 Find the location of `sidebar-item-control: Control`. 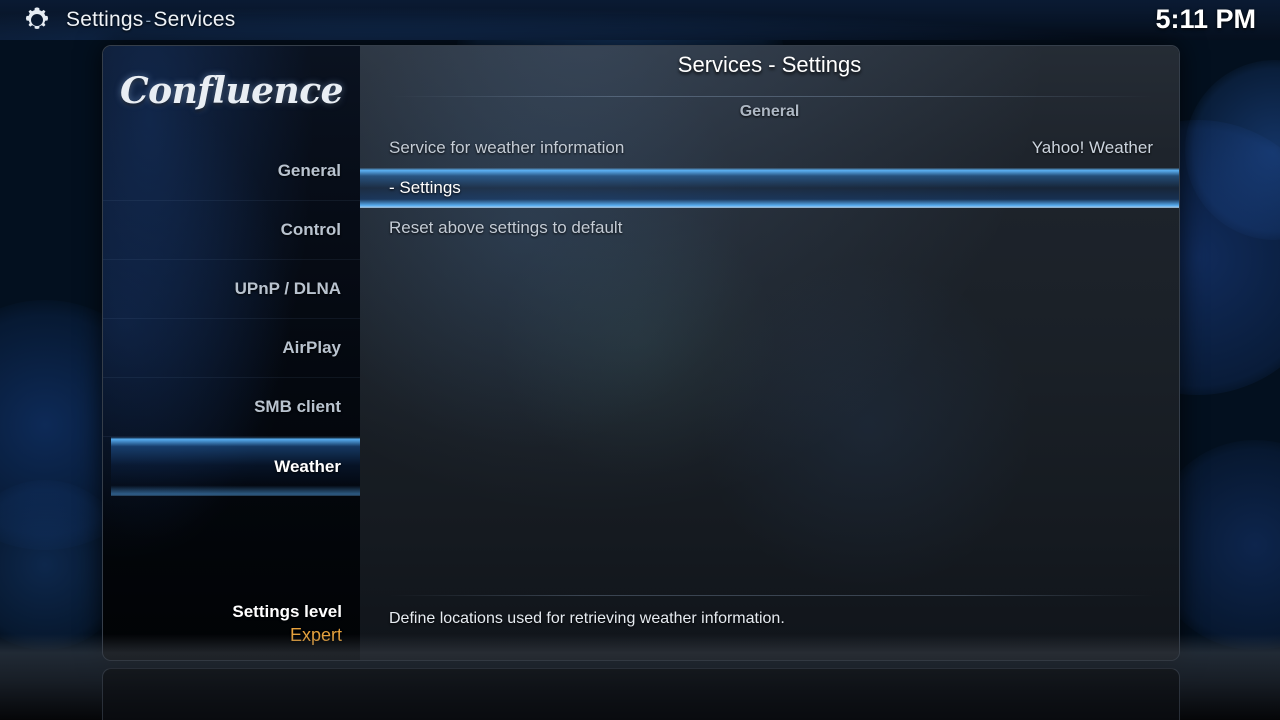

sidebar-item-control: Control is located at coordinates (231, 230).